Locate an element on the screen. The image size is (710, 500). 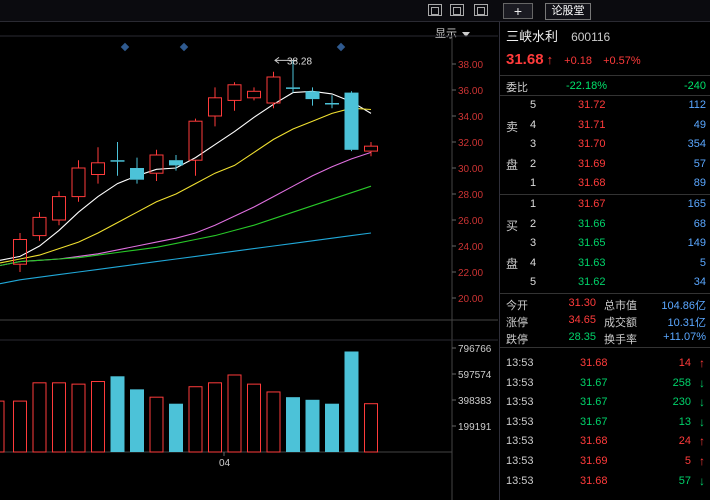
stat-v1: 28.35 is located at coordinates (582, 337).